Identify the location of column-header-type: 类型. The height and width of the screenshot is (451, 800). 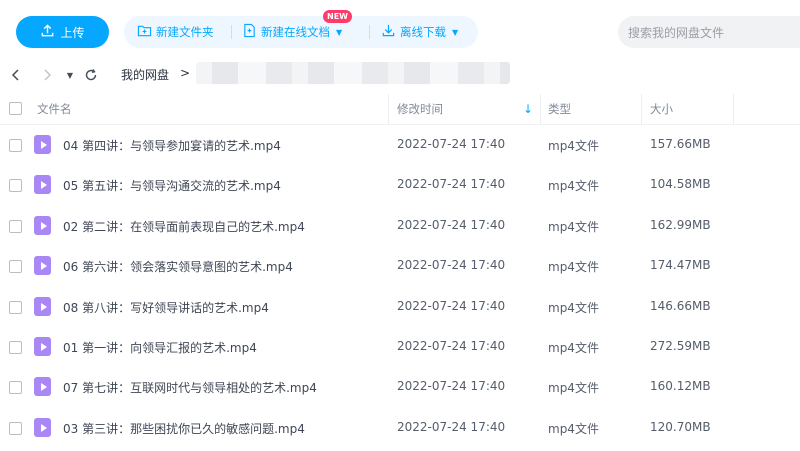
(559, 109).